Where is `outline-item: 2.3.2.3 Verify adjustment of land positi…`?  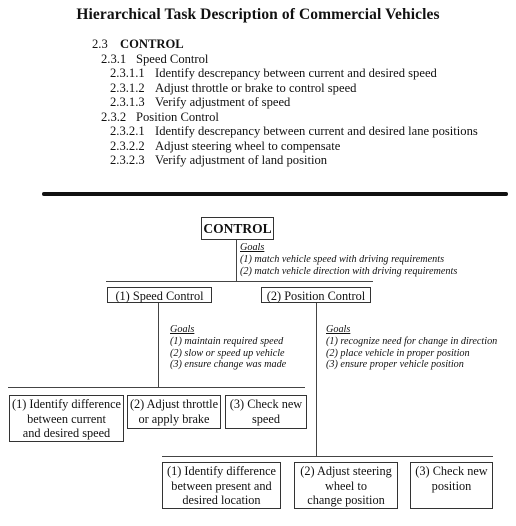 outline-item: 2.3.2.3 Verify adjustment of land positi… is located at coordinates (218, 160).